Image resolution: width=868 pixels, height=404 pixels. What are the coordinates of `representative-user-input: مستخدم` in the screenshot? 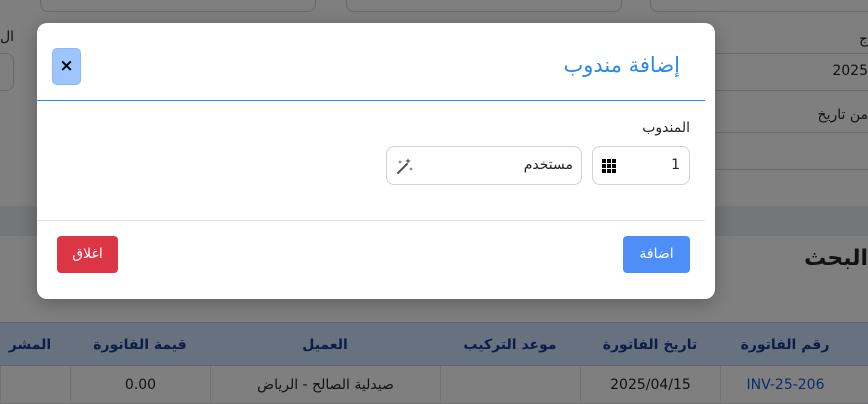 It's located at (484, 165).